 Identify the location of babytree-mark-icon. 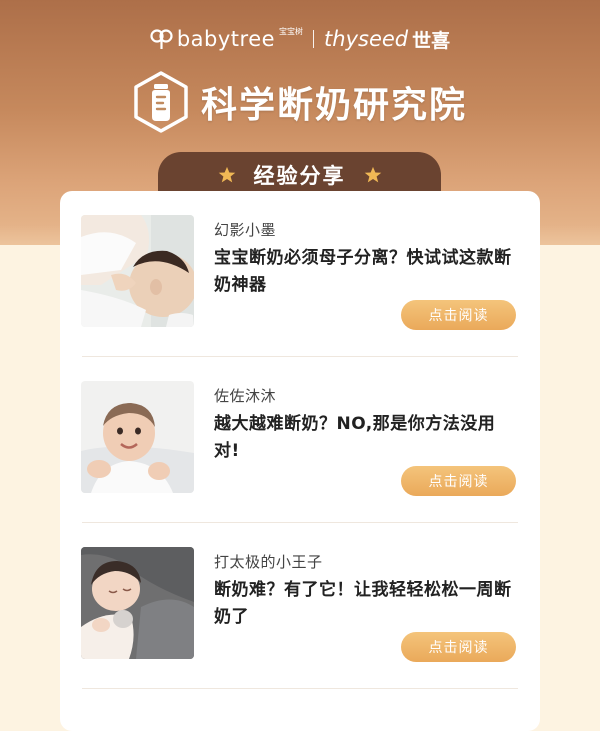
(161, 39).